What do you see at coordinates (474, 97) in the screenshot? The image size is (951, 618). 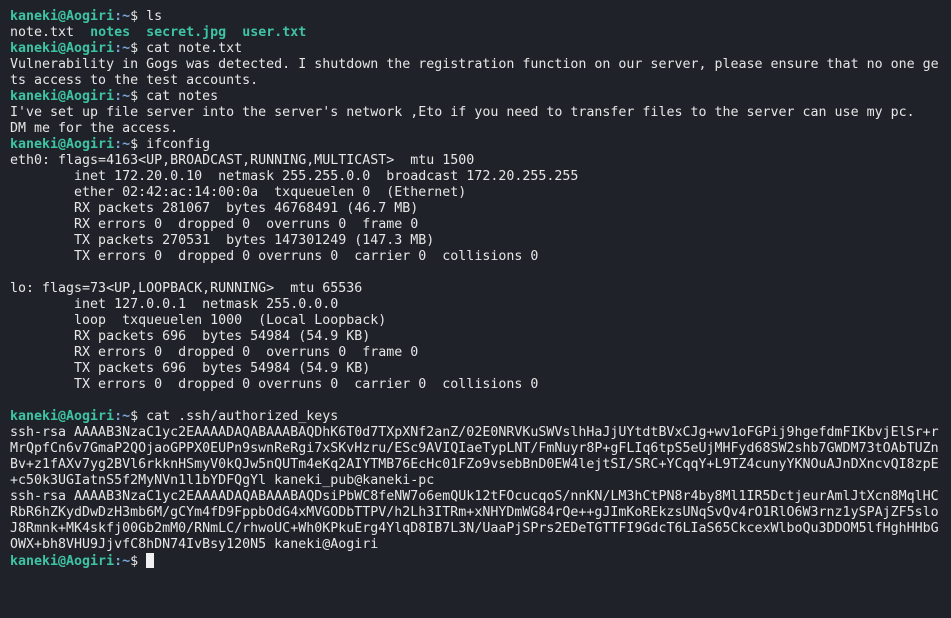 I see `command-line: kaneki@Aogiri:~$ cat notes` at bounding box center [474, 97].